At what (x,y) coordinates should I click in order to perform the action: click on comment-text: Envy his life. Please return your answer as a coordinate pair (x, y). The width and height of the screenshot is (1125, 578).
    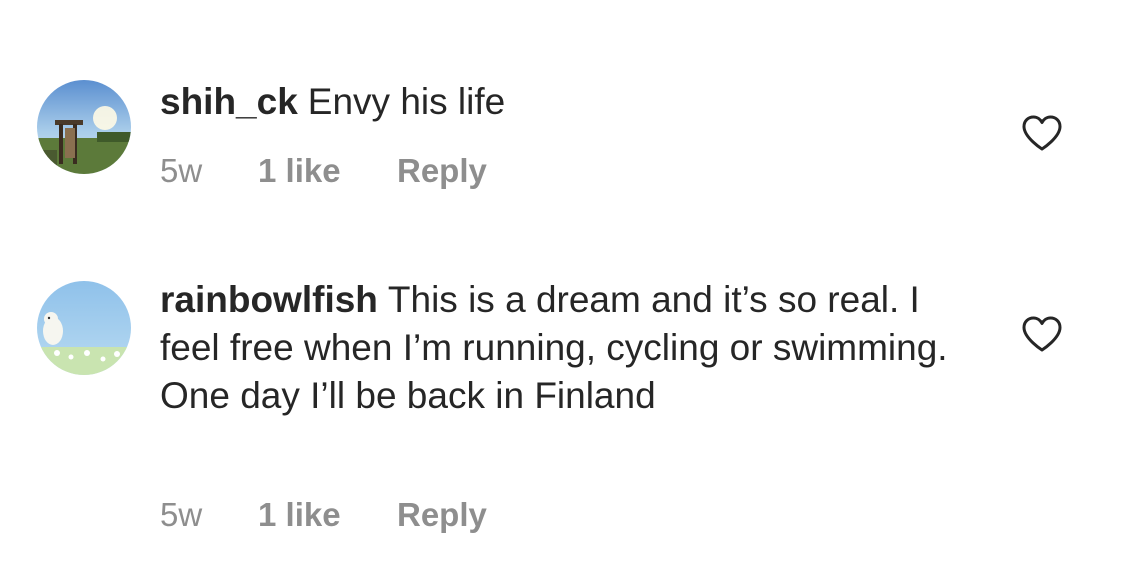
    Looking at the image, I should click on (406, 101).